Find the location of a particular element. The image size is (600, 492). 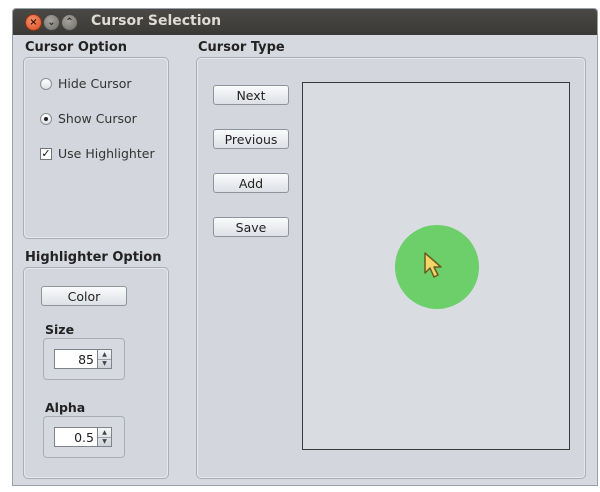

show-cursor-radio-row: Show Cursor is located at coordinates (88, 118).